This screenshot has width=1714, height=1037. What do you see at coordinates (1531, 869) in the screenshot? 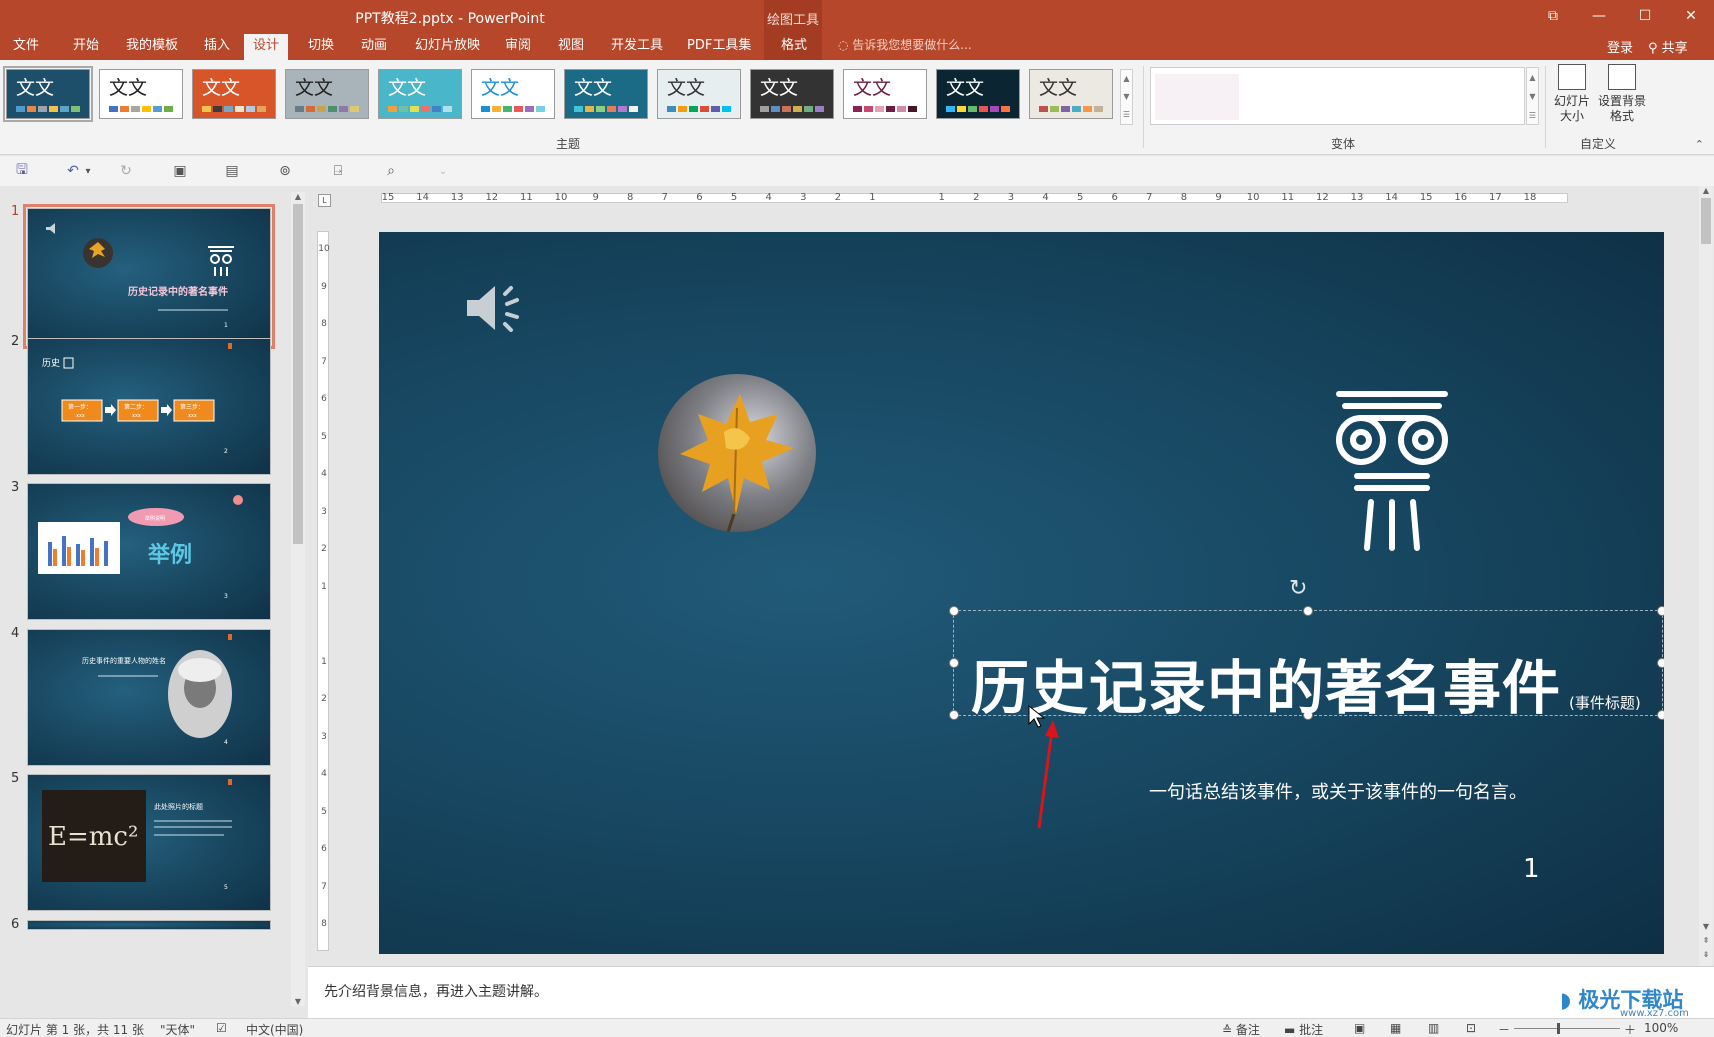
I see `slide-number-placeholder: 1` at bounding box center [1531, 869].